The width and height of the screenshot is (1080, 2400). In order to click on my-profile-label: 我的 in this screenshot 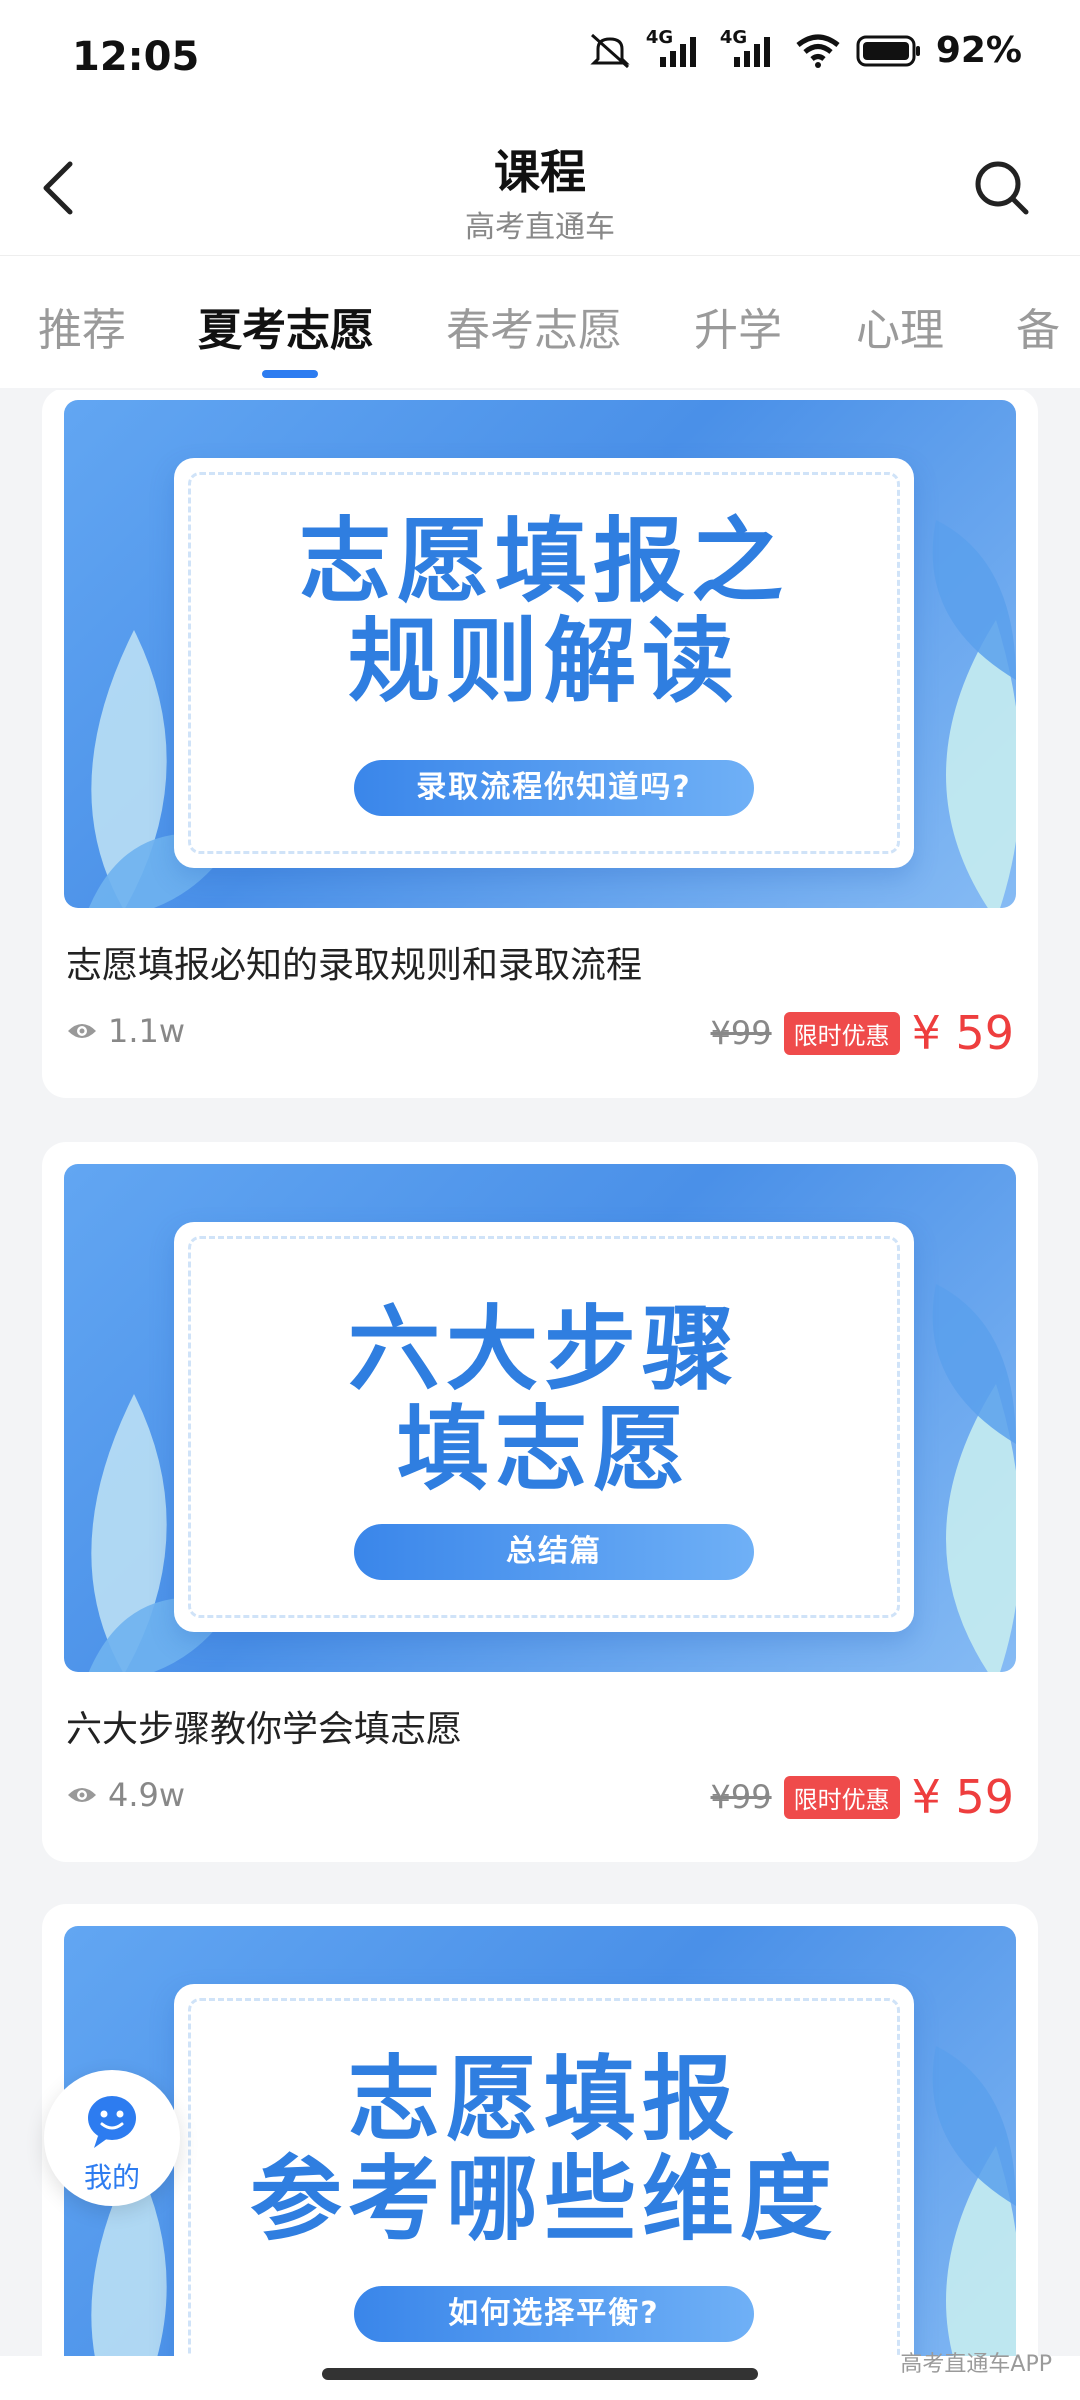, I will do `click(111, 2177)`.